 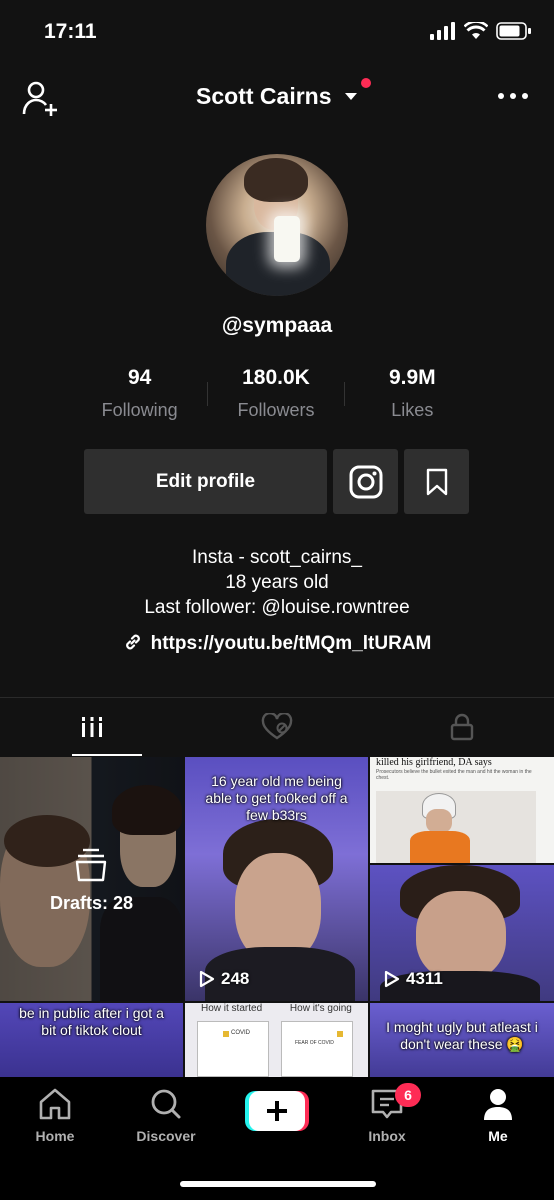 What do you see at coordinates (132, 642) in the screenshot?
I see `link-icon` at bounding box center [132, 642].